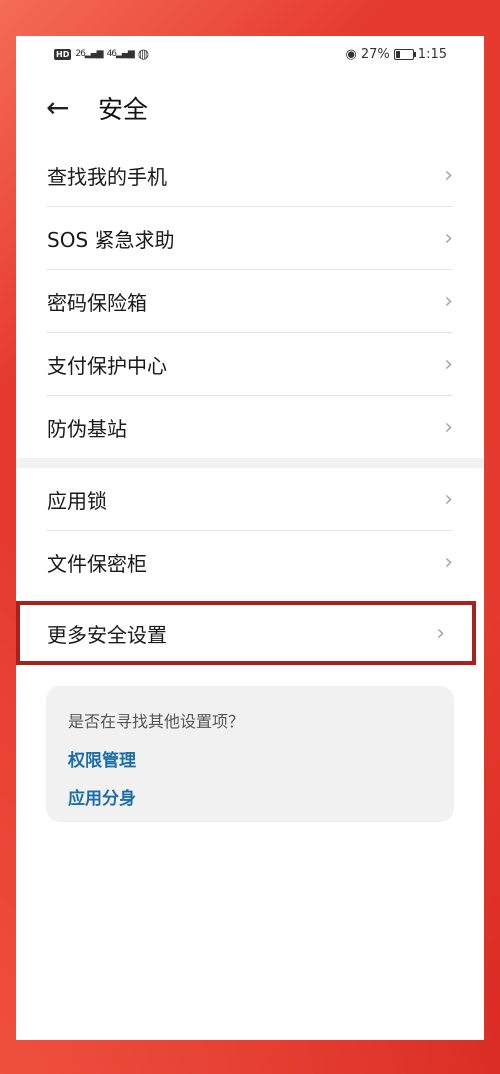 The width and height of the screenshot is (500, 1074). I want to click on suggestion-card: 是否在寻找其他设置项？ 权限管理 应用分身, so click(250, 754).